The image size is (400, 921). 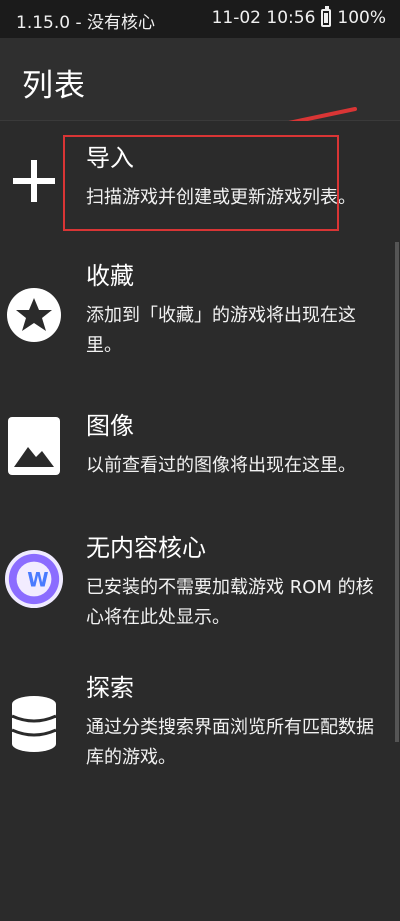 I want to click on list-item-contentless-cores: W 无内容核心 已安装的不需要加载游戏 ROM 的核心将在此处显示。, so click(x=196, y=588).